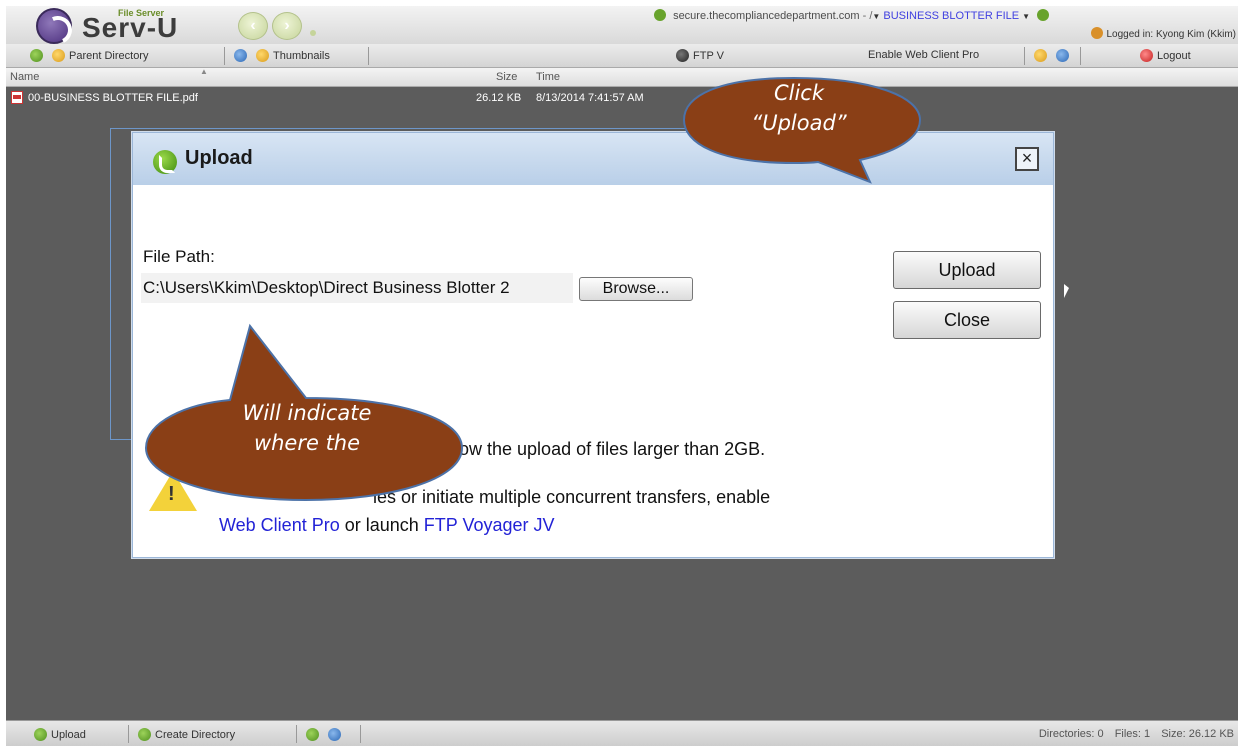 Image resolution: width=1238 pixels, height=753 pixels. I want to click on path-callout-line1: Will indicate, so click(307, 413).